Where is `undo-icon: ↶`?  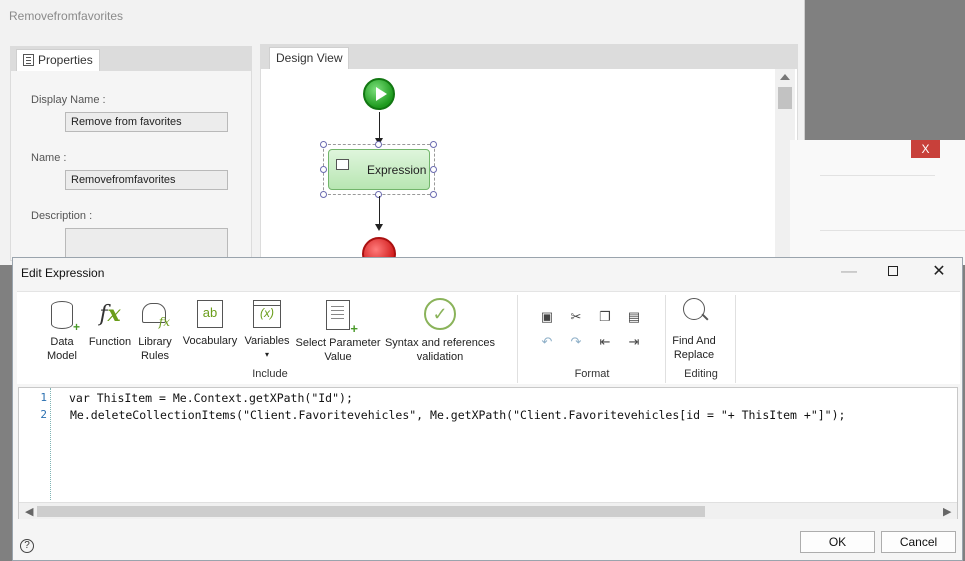
undo-icon: ↶ is located at coordinates (547, 342).